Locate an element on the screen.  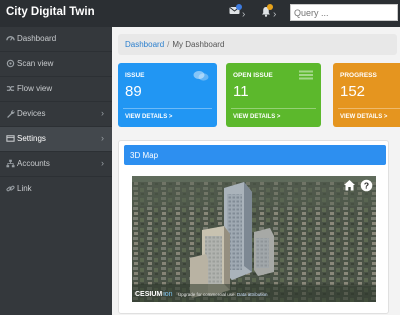
sidebar-item-accounts: Accounts › is located at coordinates (56, 164).